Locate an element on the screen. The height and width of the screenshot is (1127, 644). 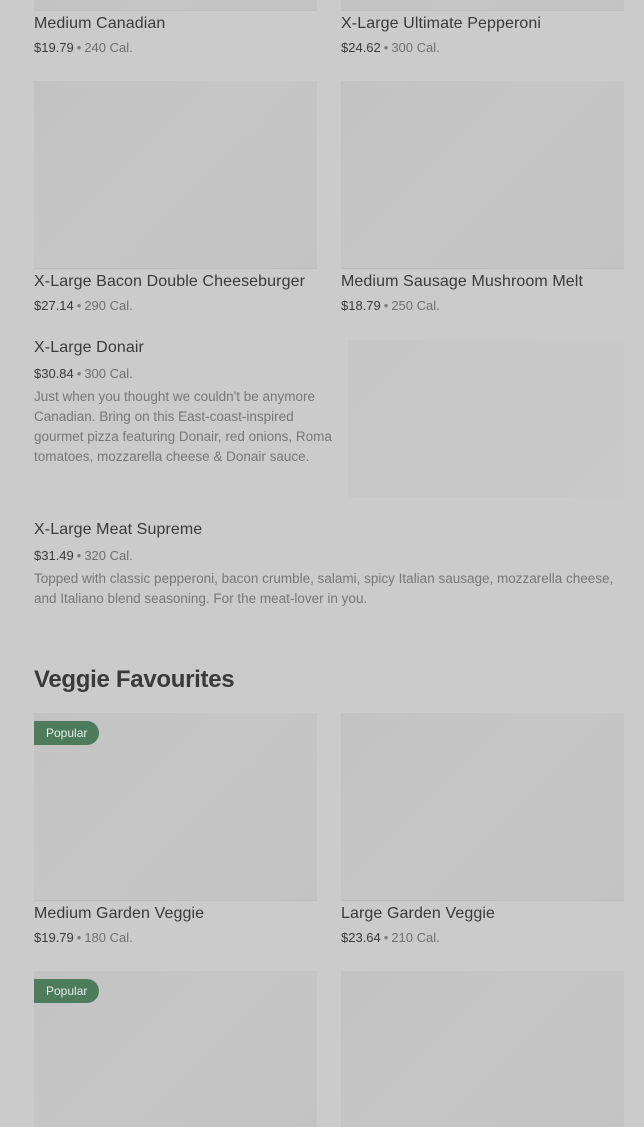
item-price: $27.14 is located at coordinates (54, 305).